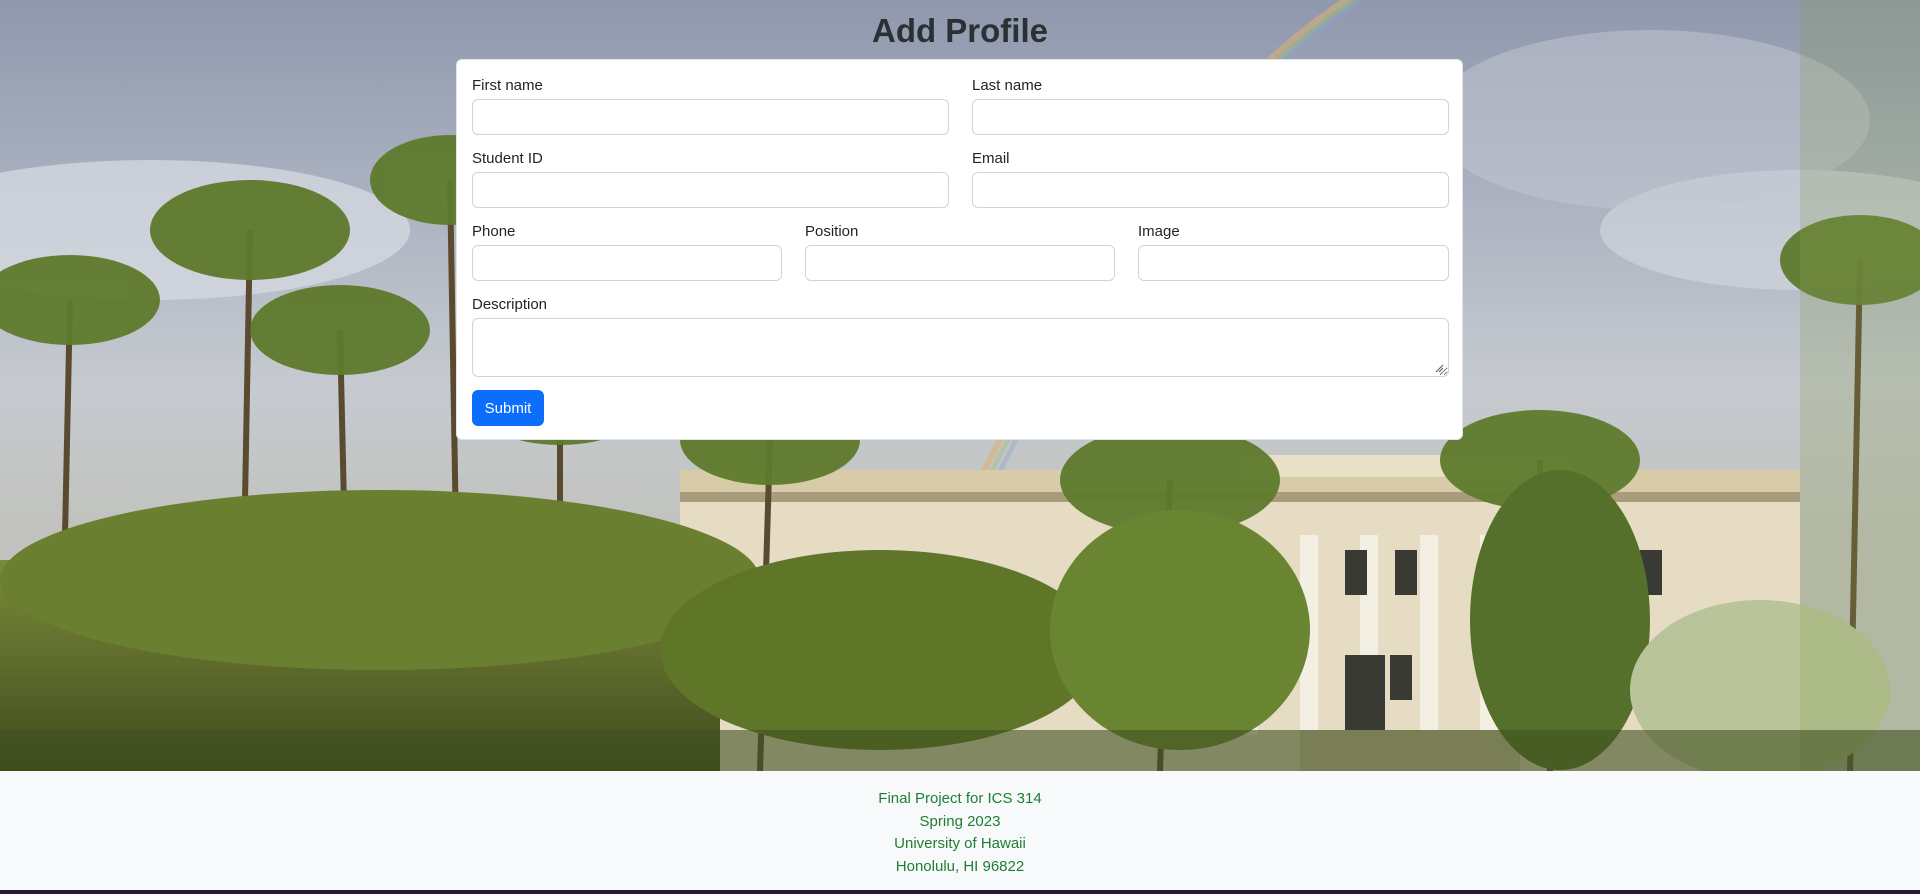  I want to click on image-input, so click(1293, 263).